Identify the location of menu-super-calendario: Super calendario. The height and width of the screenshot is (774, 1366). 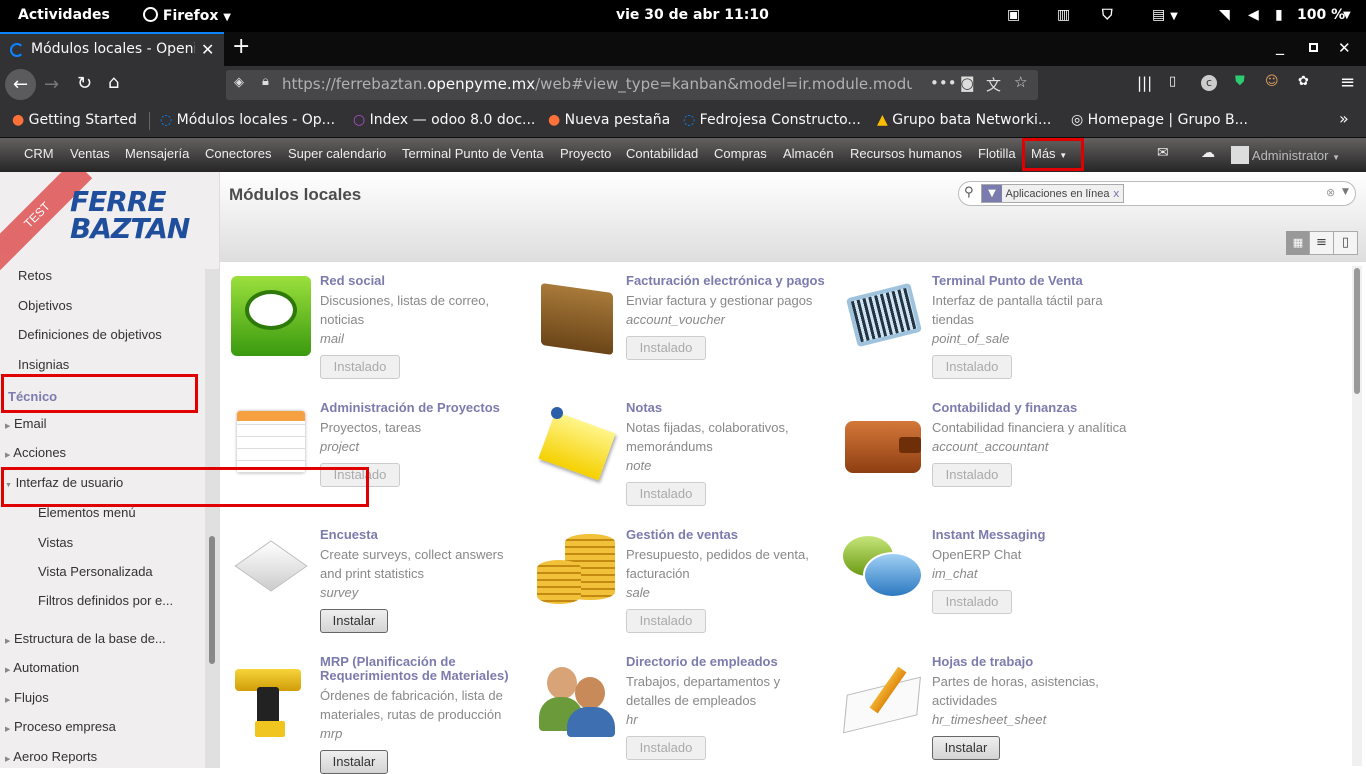
(337, 153).